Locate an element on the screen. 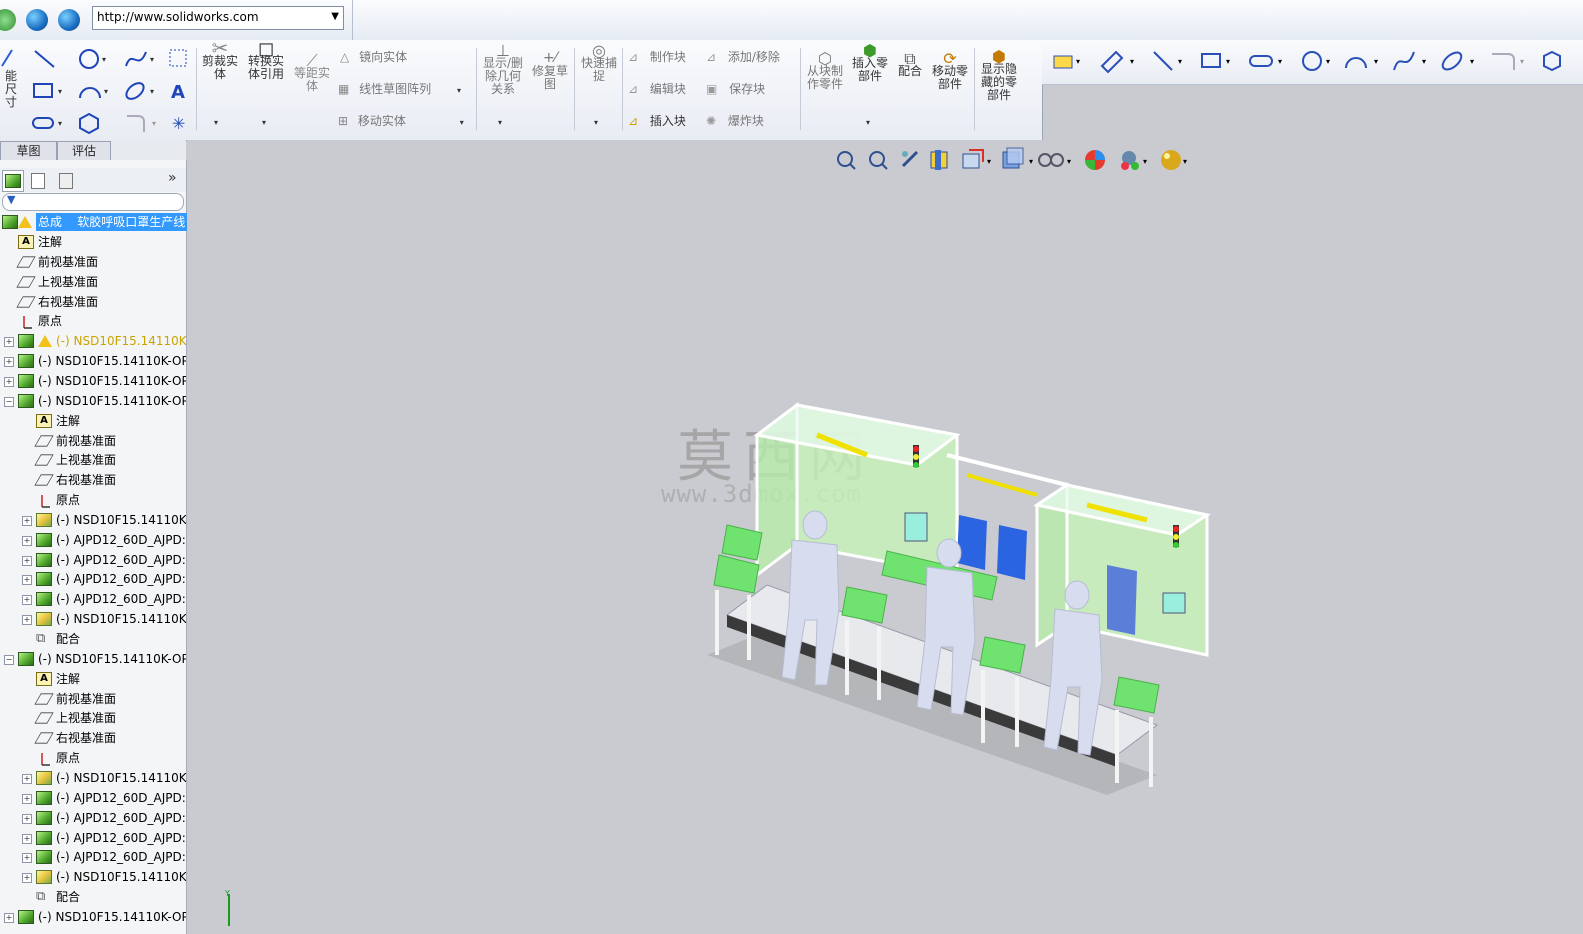 The image size is (1583, 934). mirror-entities-button: △ 镜向实体 is located at coordinates (373, 56).